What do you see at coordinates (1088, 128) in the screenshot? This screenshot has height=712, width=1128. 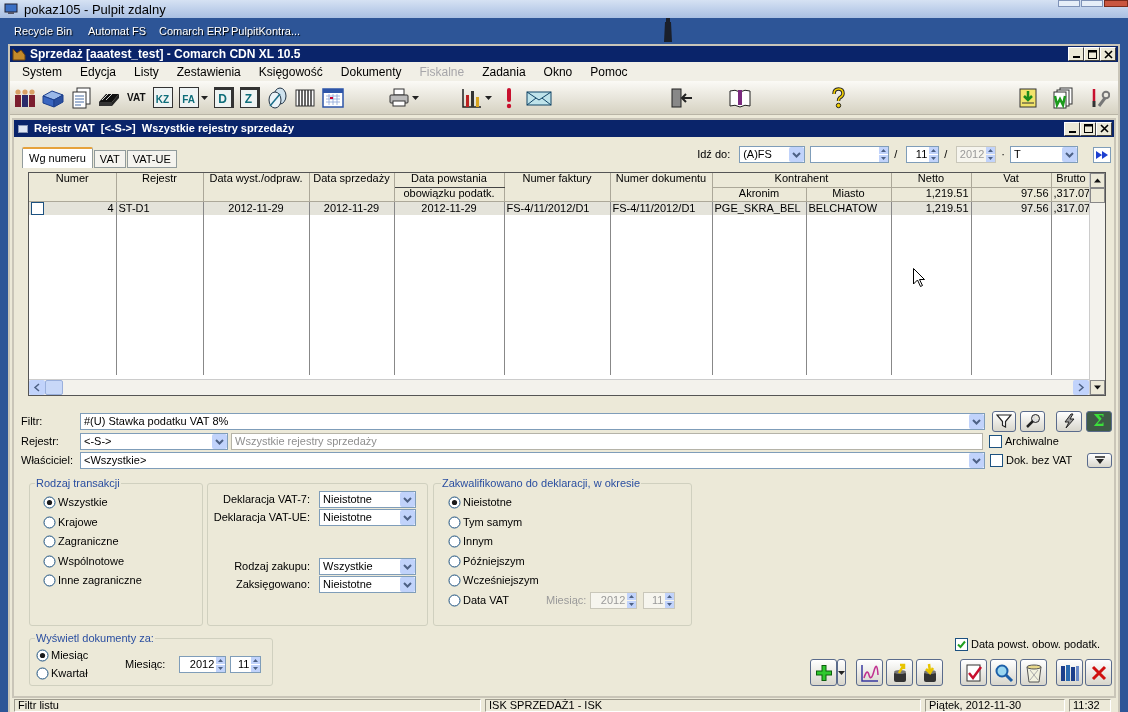 I see `maximize-button` at bounding box center [1088, 128].